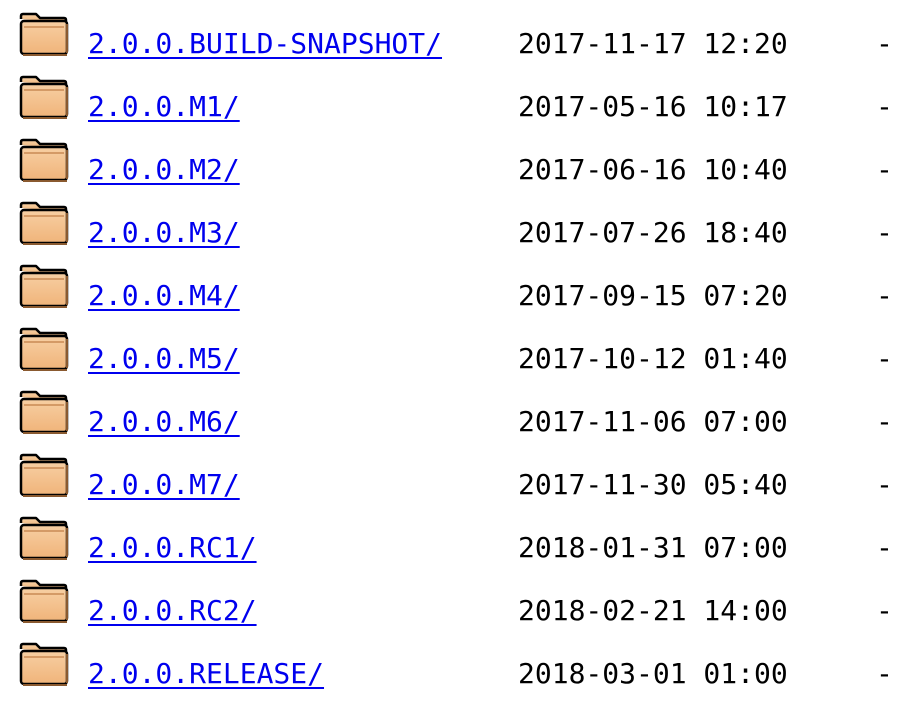  What do you see at coordinates (164, 170) in the screenshot?
I see `directory-link: 2.0.0.M2/` at bounding box center [164, 170].